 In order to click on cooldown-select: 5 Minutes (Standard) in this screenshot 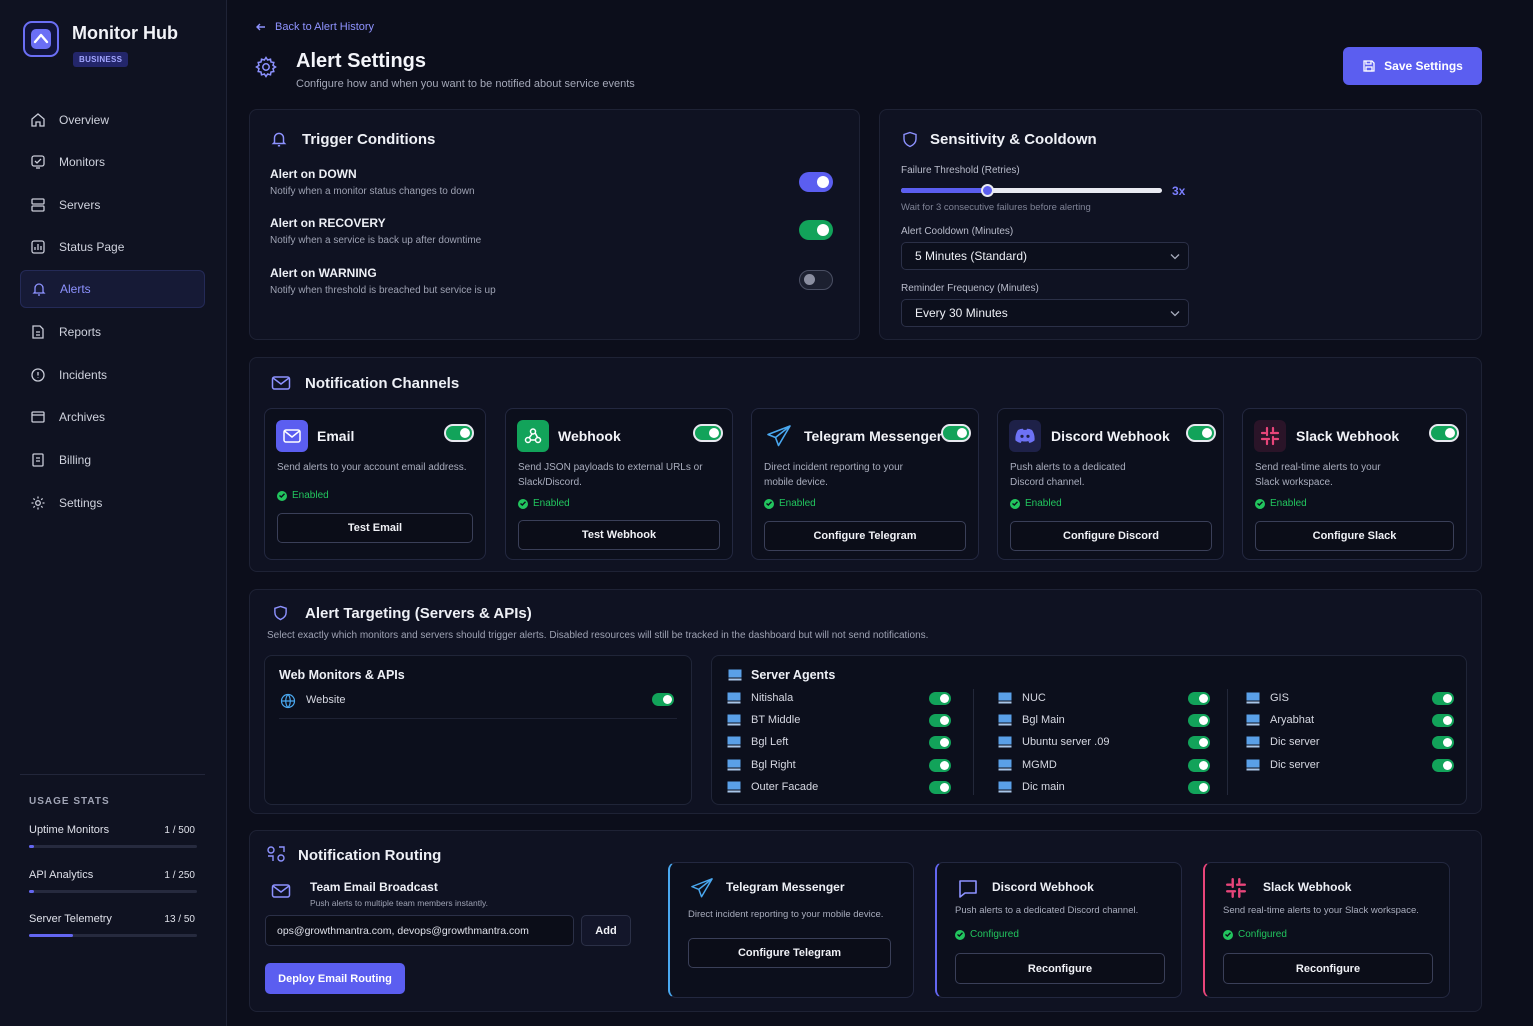, I will do `click(1045, 256)`.